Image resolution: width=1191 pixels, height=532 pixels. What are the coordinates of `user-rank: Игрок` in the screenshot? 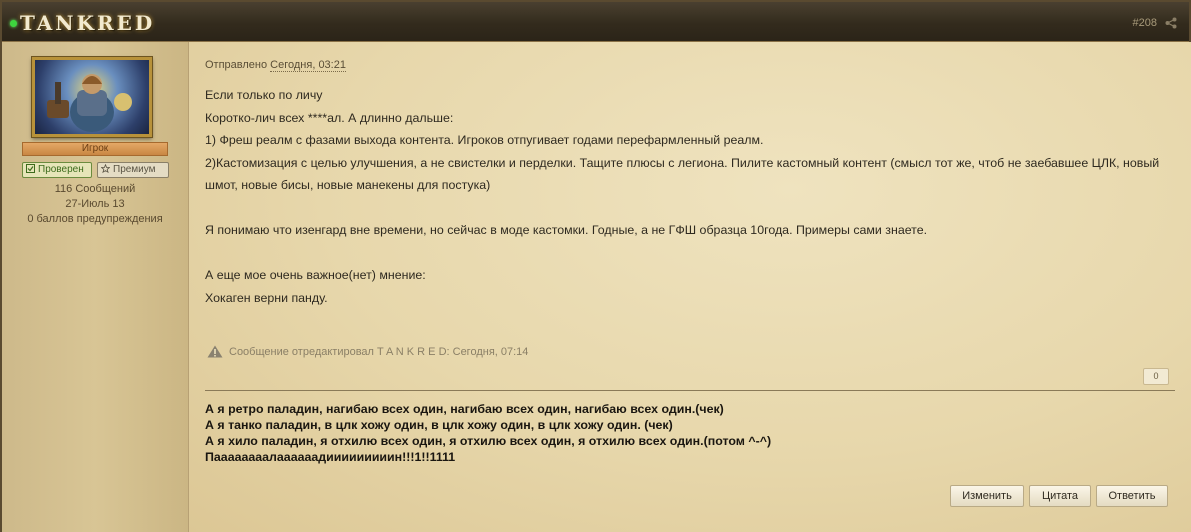 It's located at (95, 149).